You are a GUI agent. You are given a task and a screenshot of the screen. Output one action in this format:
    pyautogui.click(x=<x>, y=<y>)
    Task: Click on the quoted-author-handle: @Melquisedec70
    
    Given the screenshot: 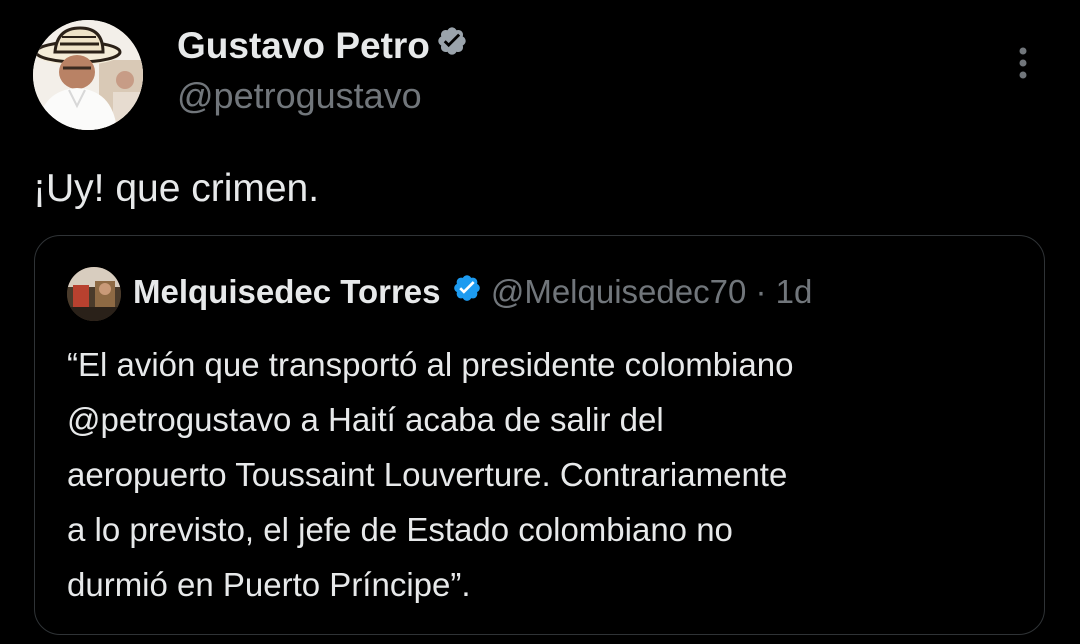 What is the action you would take?
    pyautogui.click(x=618, y=291)
    